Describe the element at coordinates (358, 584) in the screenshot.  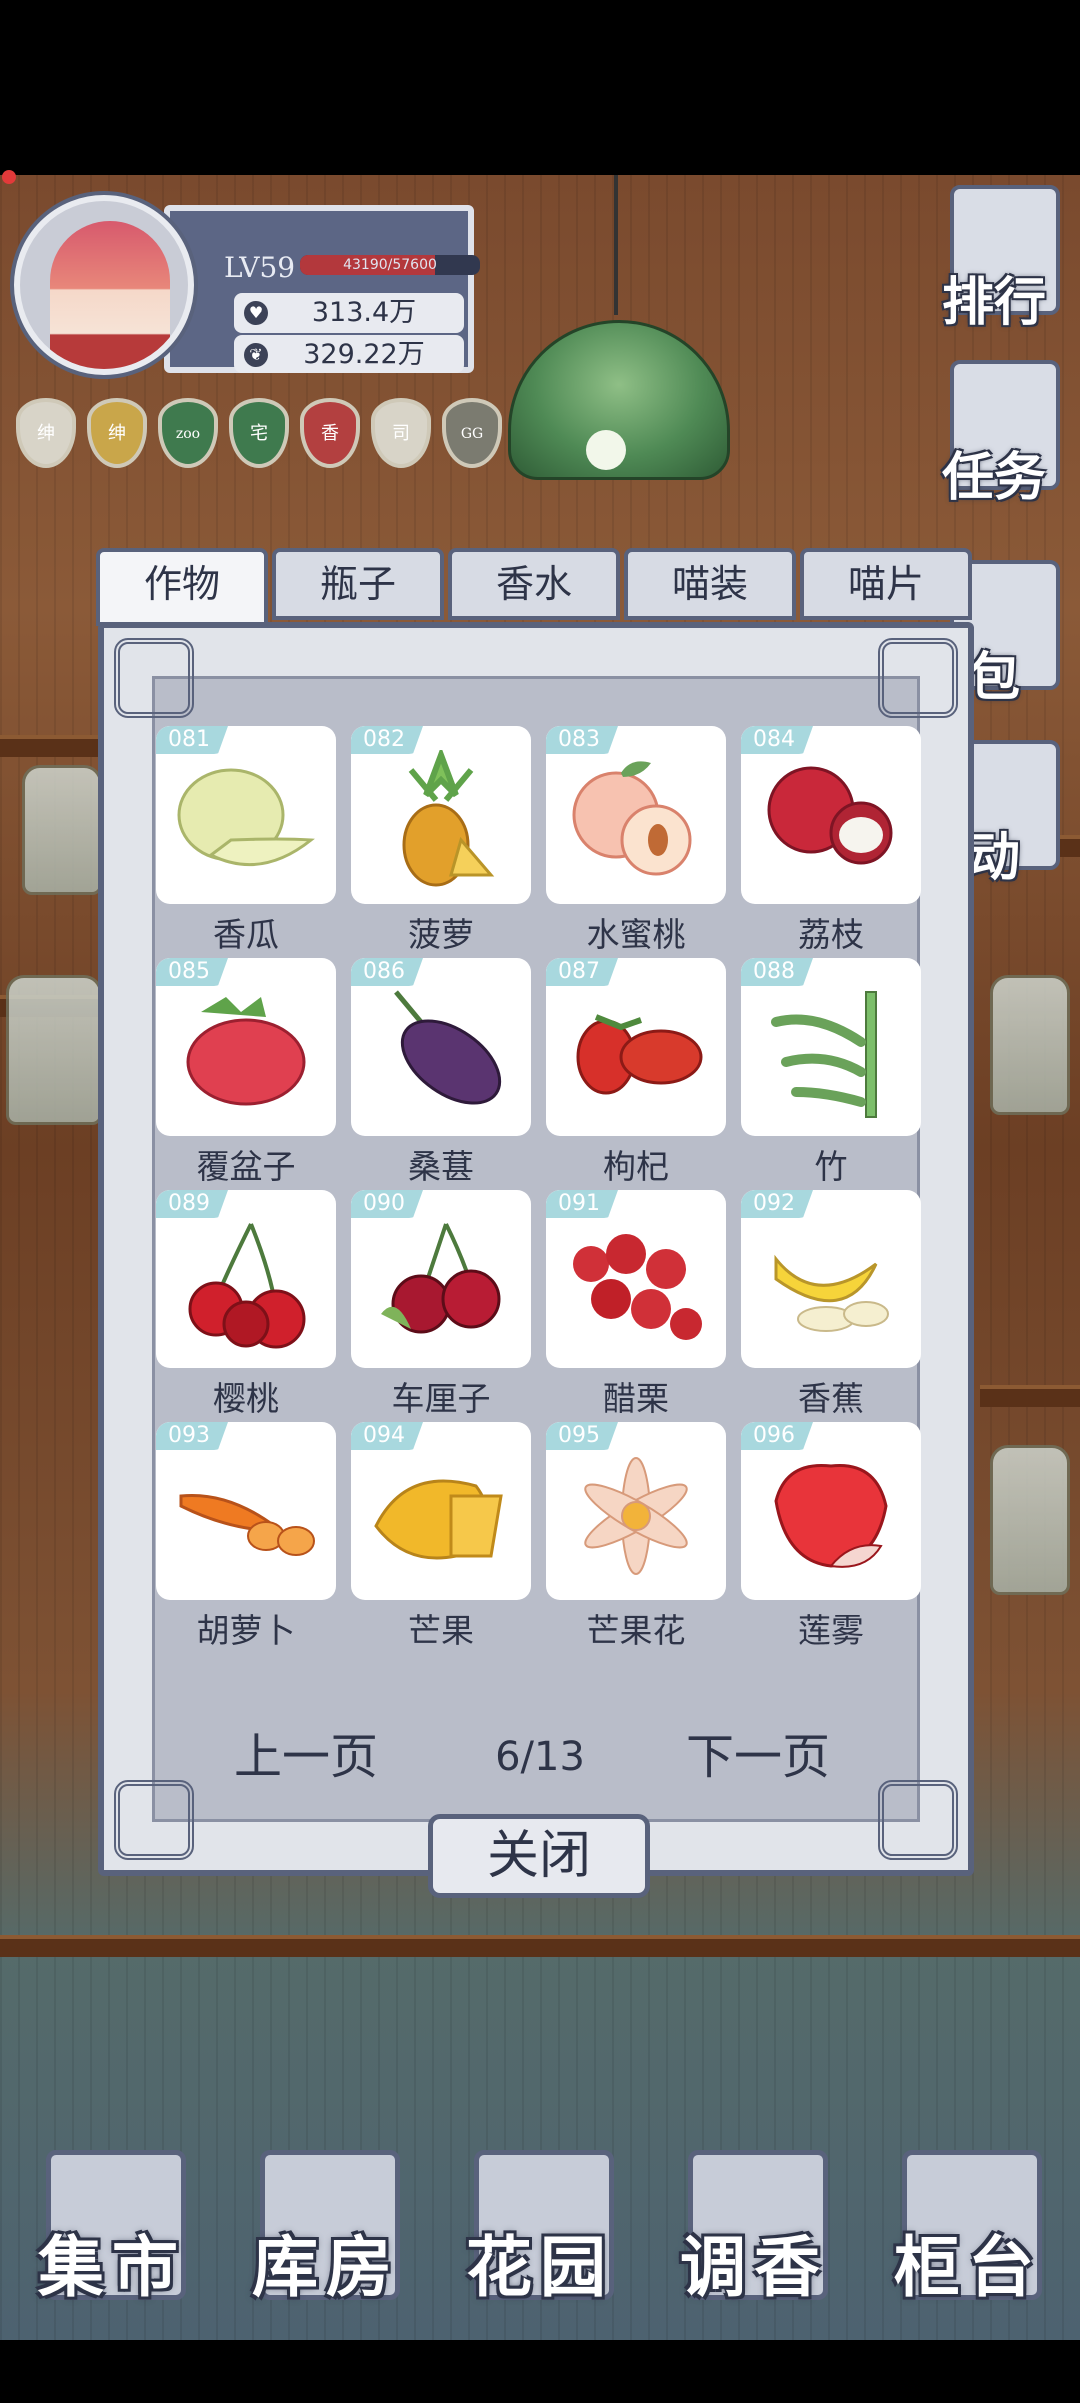
I see `tab-bottles: 瓶子` at that location.